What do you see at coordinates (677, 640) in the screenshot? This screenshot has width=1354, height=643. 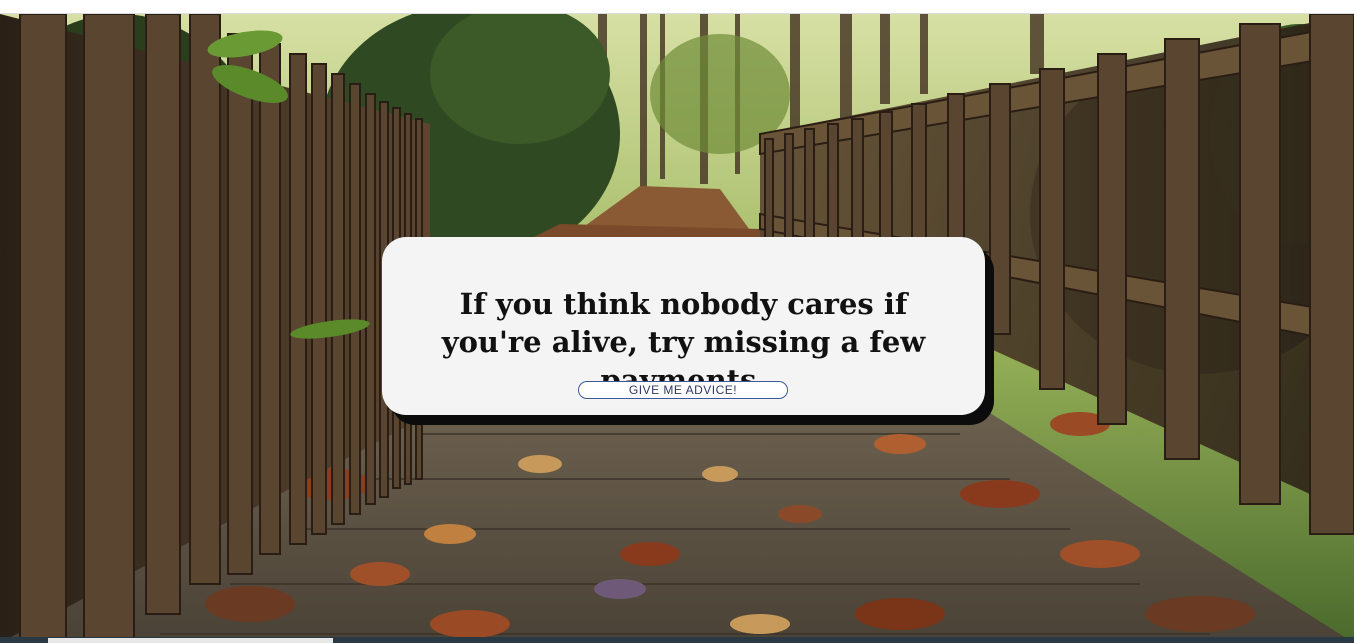 I see `taskbar-edge` at bounding box center [677, 640].